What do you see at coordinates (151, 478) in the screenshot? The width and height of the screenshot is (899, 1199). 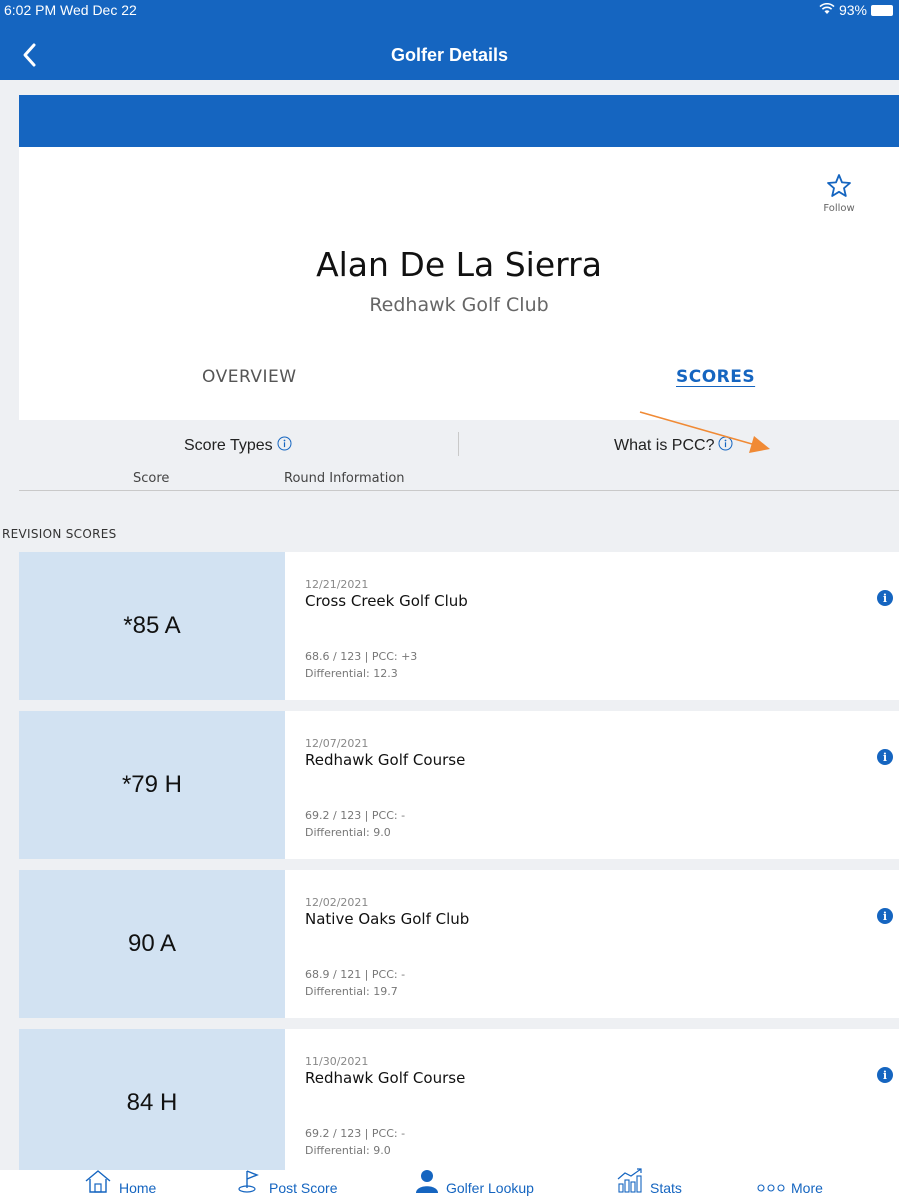 I see `column-header-score: Score` at bounding box center [151, 478].